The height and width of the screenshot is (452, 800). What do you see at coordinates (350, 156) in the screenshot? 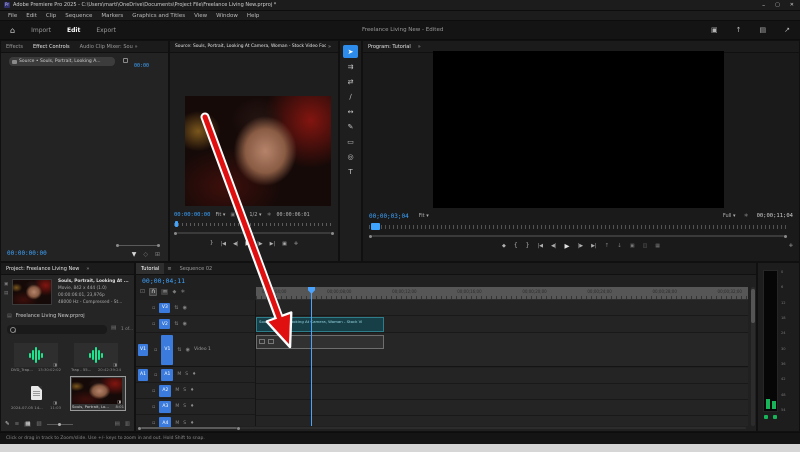
I see `hand-tool: ◎` at bounding box center [350, 156].